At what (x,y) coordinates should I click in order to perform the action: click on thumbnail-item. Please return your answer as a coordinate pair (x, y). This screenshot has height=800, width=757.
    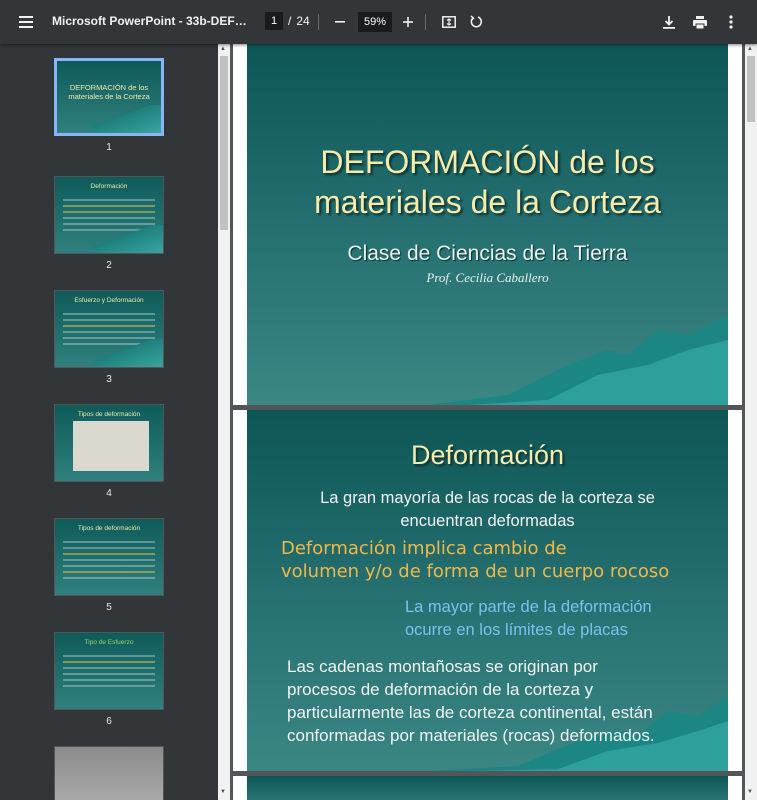
    Looking at the image, I should click on (109, 773).